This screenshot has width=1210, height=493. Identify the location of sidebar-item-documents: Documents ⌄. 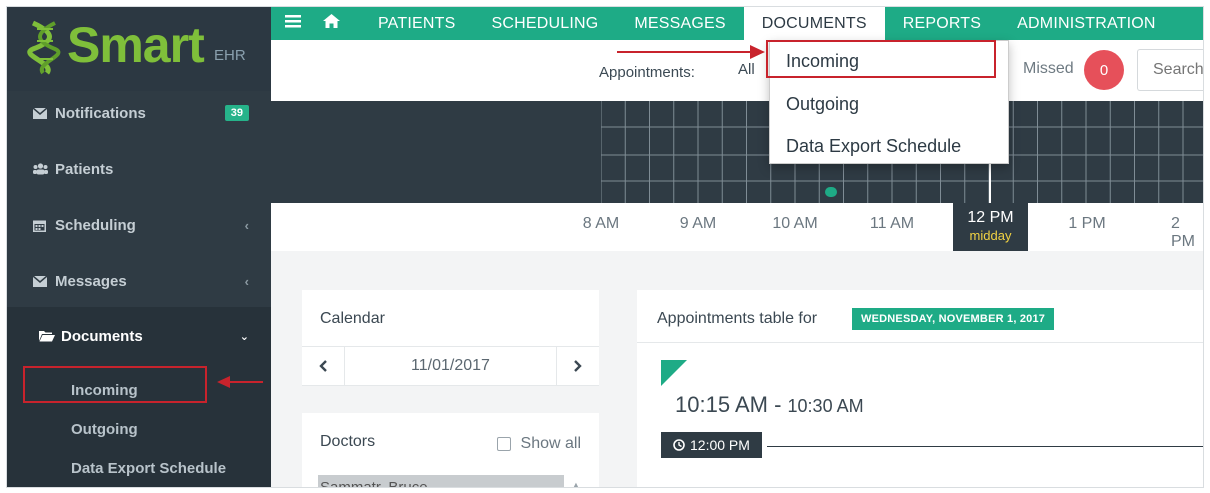
(139, 336).